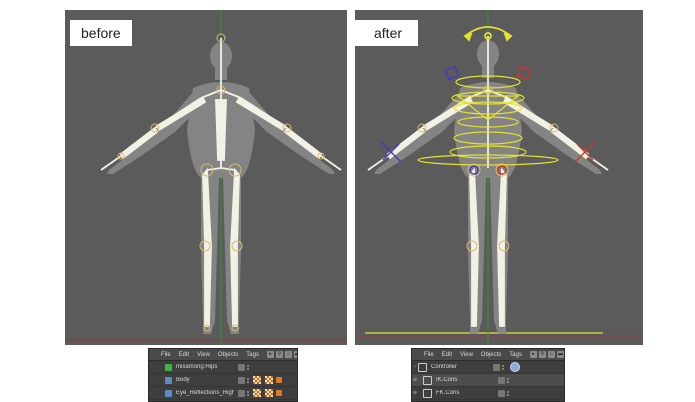  What do you see at coordinates (183, 380) in the screenshot?
I see `object-name: Body` at bounding box center [183, 380].